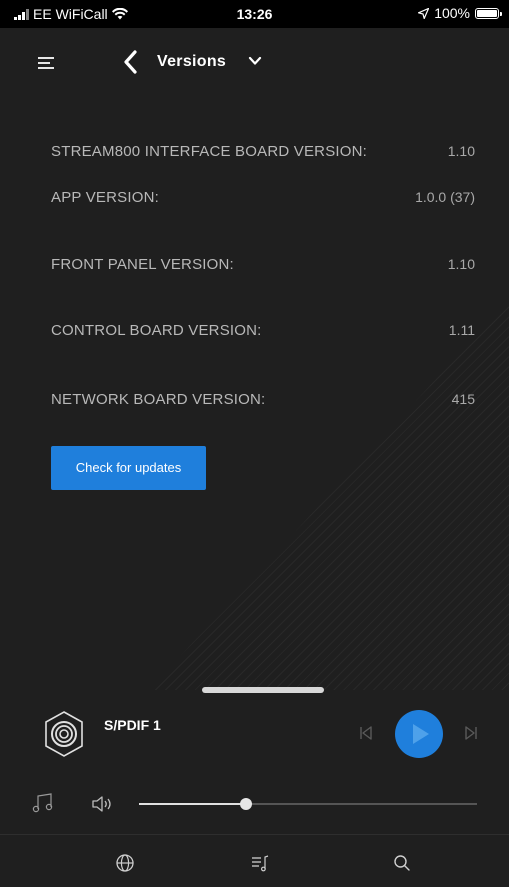  Describe the element at coordinates (209, 151) in the screenshot. I see `version-label: STREAM800 INTERFACE BOARD VERSION:` at that location.